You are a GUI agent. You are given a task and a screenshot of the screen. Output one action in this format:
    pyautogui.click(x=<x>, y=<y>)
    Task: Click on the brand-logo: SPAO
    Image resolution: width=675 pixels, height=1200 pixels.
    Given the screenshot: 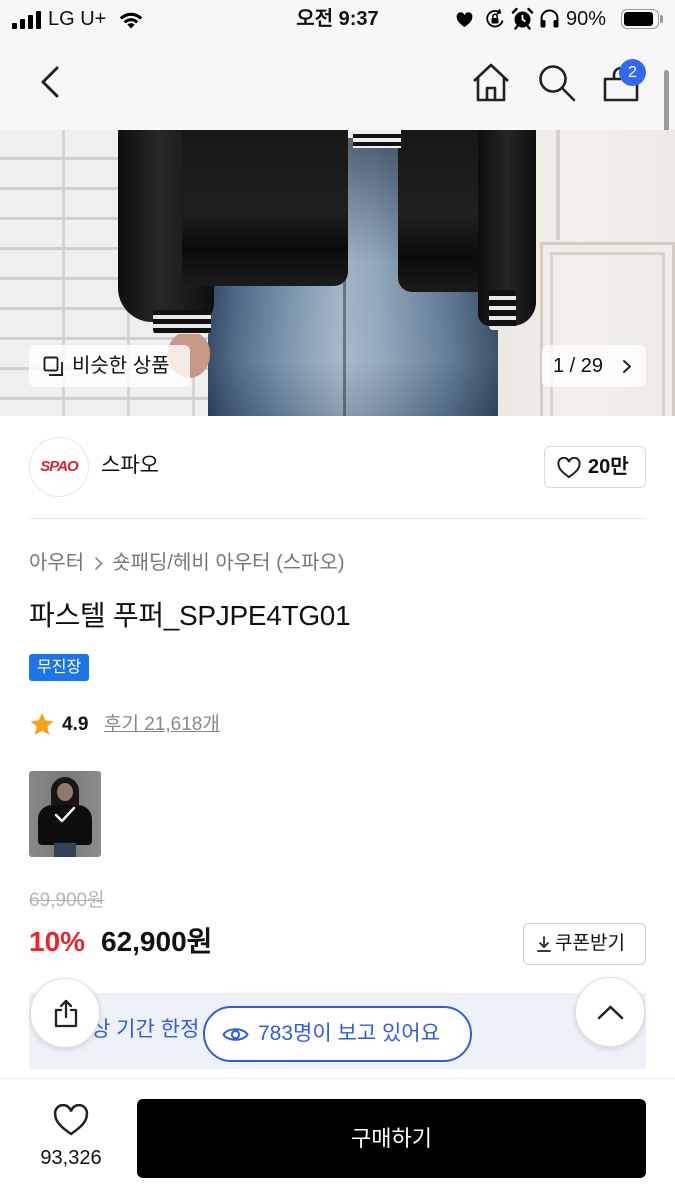 What is the action you would take?
    pyautogui.click(x=59, y=467)
    